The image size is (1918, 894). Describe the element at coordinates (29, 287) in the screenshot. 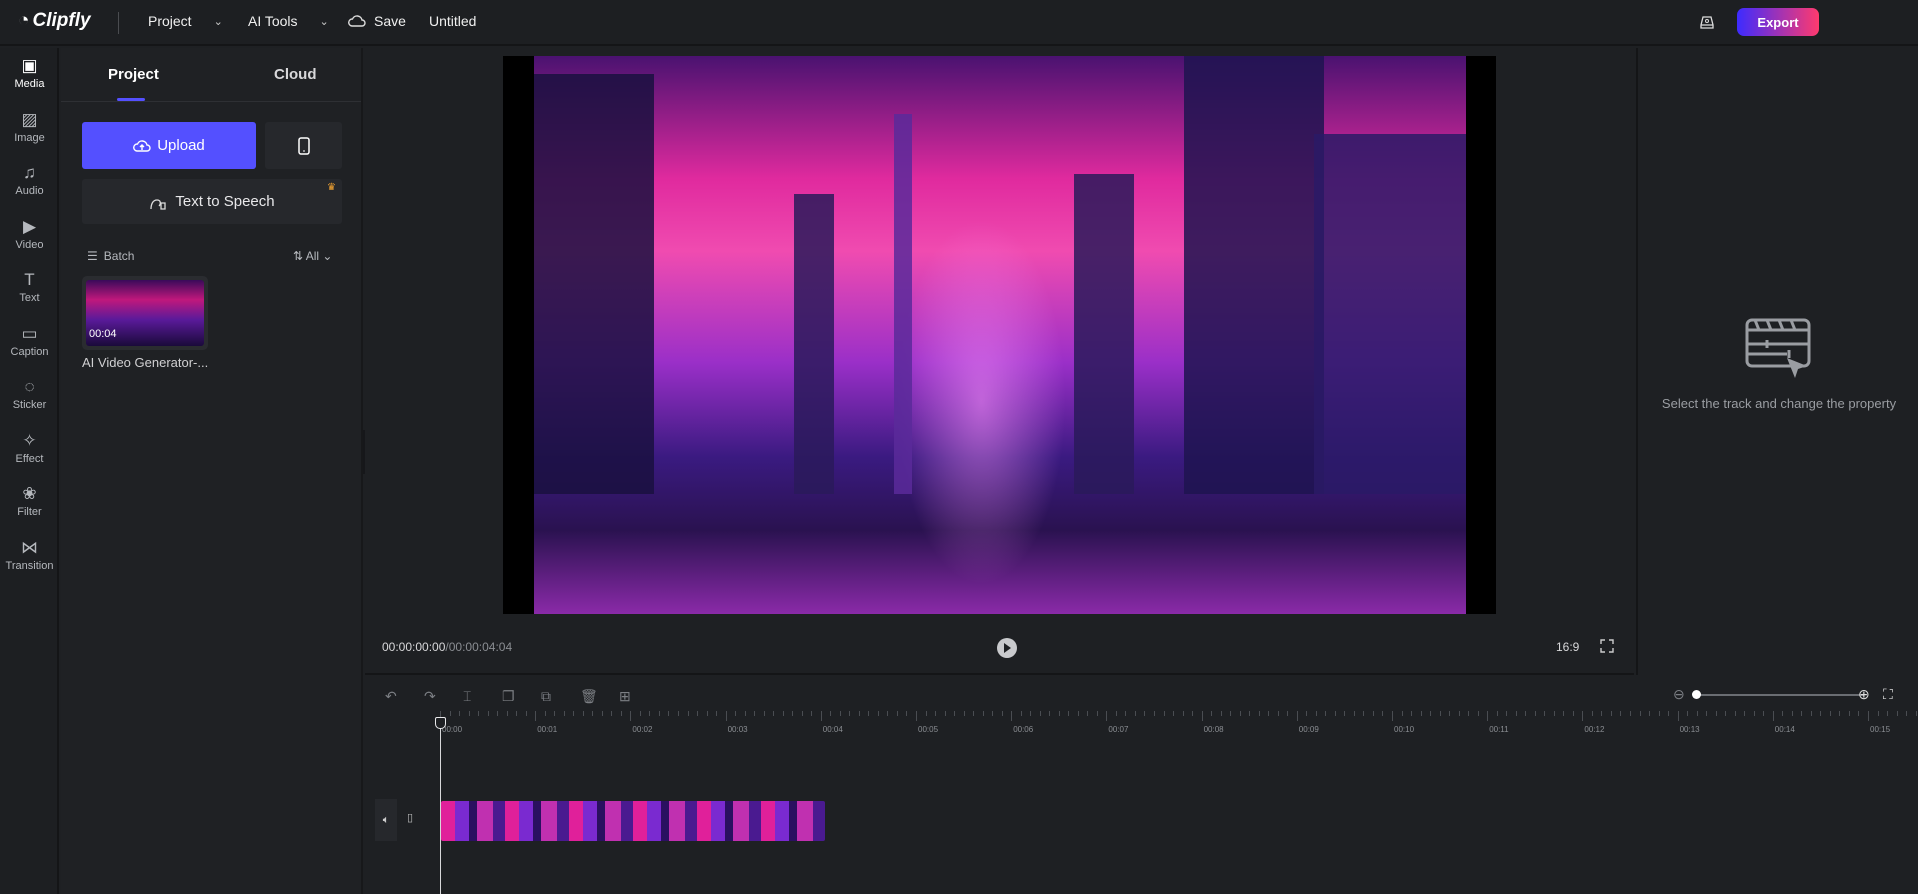

I see `sidebar-item-text: T Text` at that location.